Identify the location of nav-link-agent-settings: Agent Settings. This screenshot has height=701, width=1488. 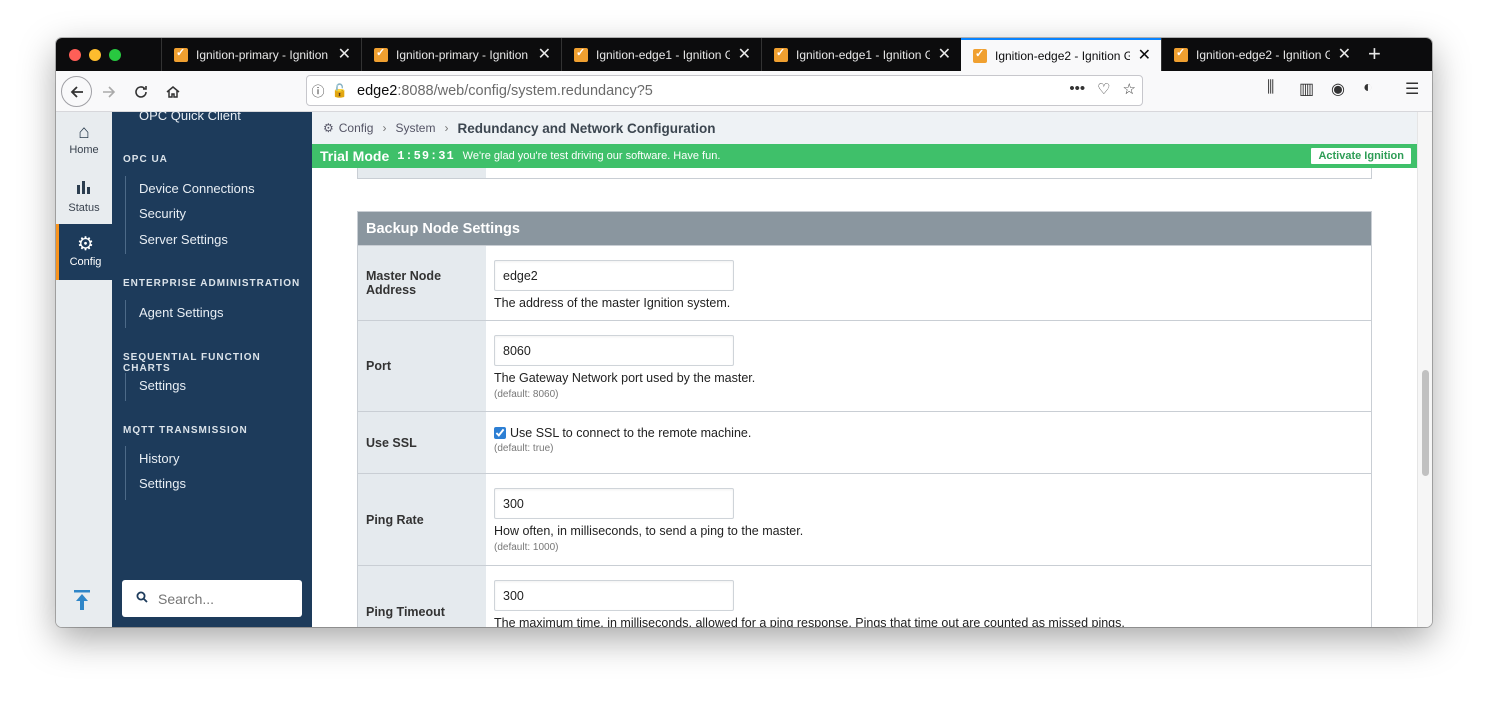
(181, 312).